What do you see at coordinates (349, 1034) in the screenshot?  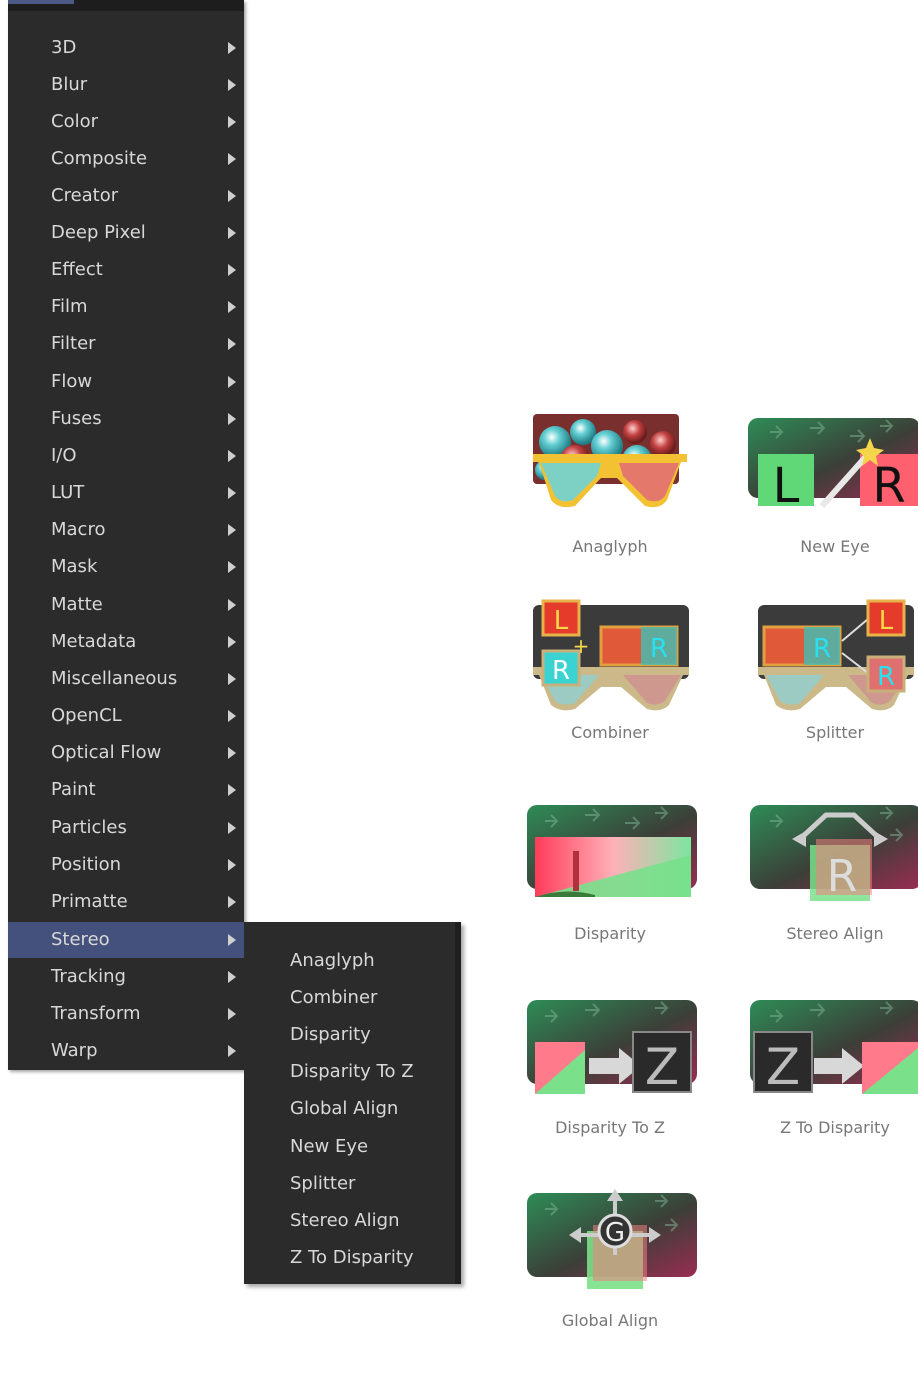 I see `submenu-item-disparity: Disparity` at bounding box center [349, 1034].